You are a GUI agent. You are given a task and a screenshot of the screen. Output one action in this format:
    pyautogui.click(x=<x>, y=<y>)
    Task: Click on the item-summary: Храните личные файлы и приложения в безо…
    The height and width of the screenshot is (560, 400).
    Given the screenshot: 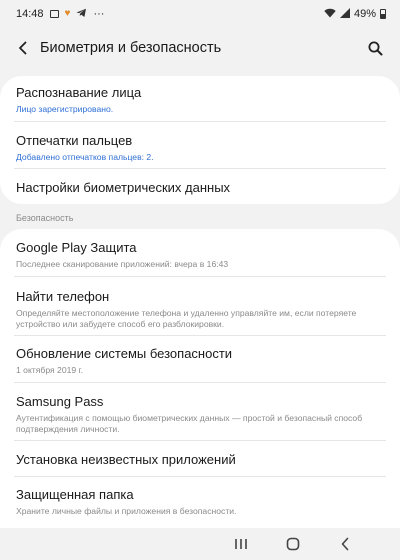 What is the action you would take?
    pyautogui.click(x=126, y=511)
    